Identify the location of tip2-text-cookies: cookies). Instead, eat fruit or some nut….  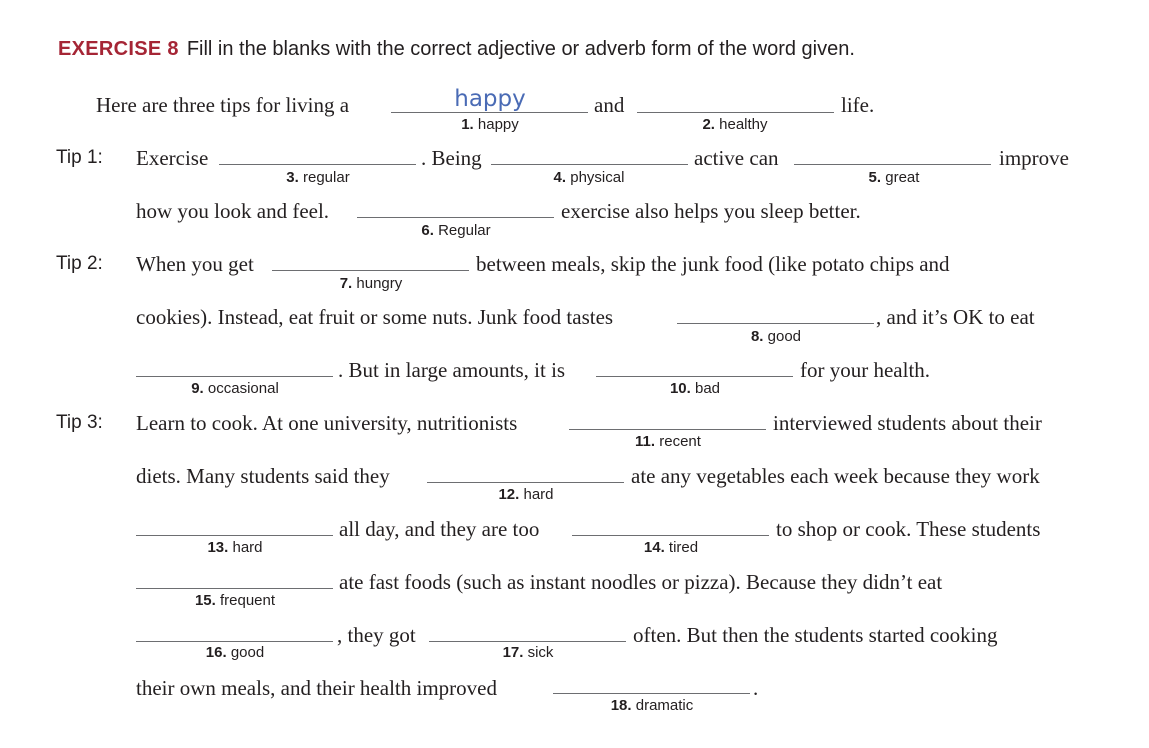
(375, 317).